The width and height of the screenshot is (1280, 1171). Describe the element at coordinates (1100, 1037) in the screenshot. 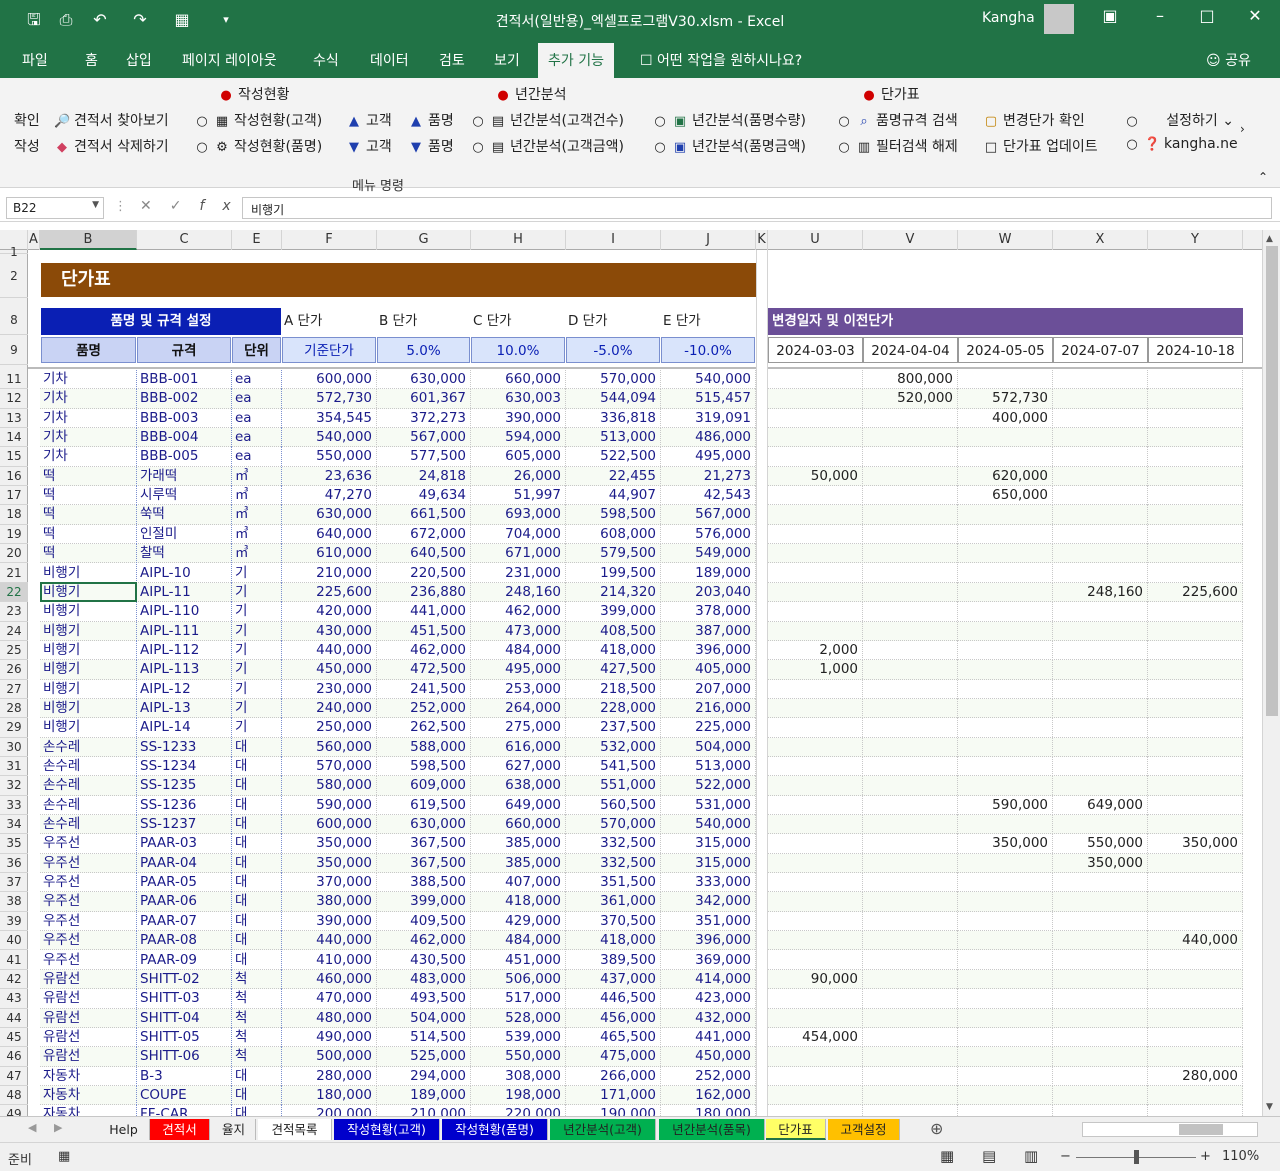

I see `cell-x45` at that location.